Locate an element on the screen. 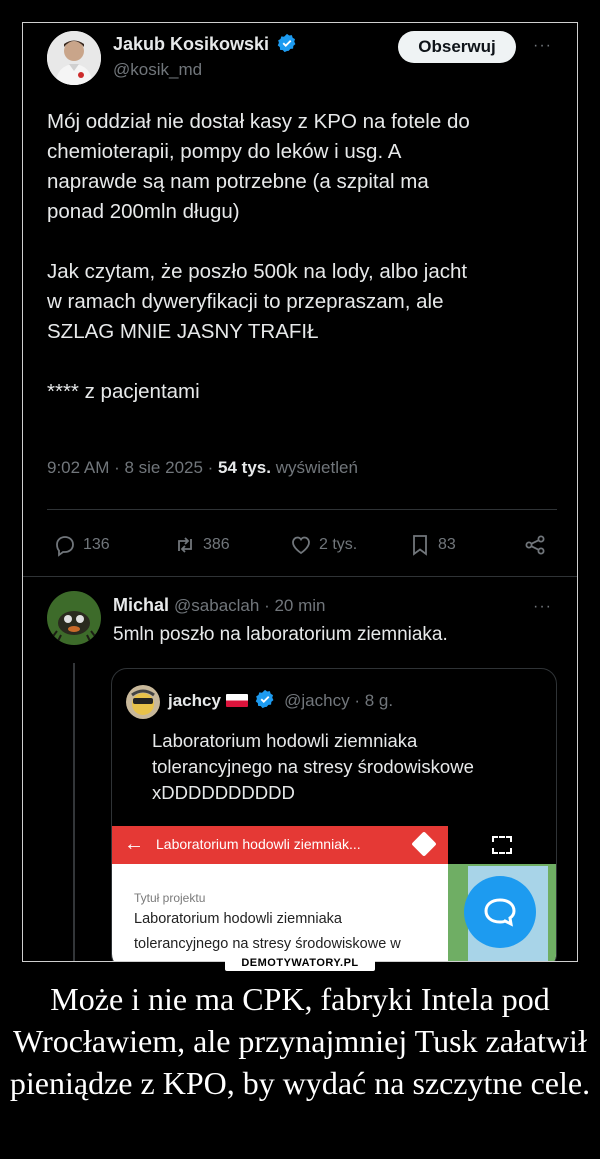 The height and width of the screenshot is (1159, 600). reply-count: 136 is located at coordinates (96, 544).